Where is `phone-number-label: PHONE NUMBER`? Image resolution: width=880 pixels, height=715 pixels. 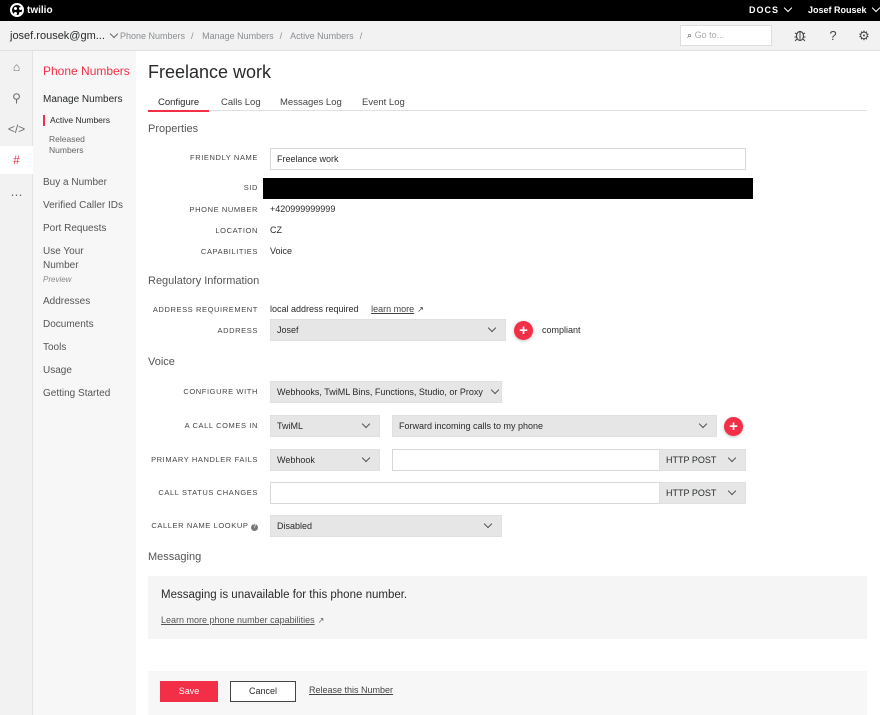 phone-number-label: PHONE NUMBER is located at coordinates (223, 209).